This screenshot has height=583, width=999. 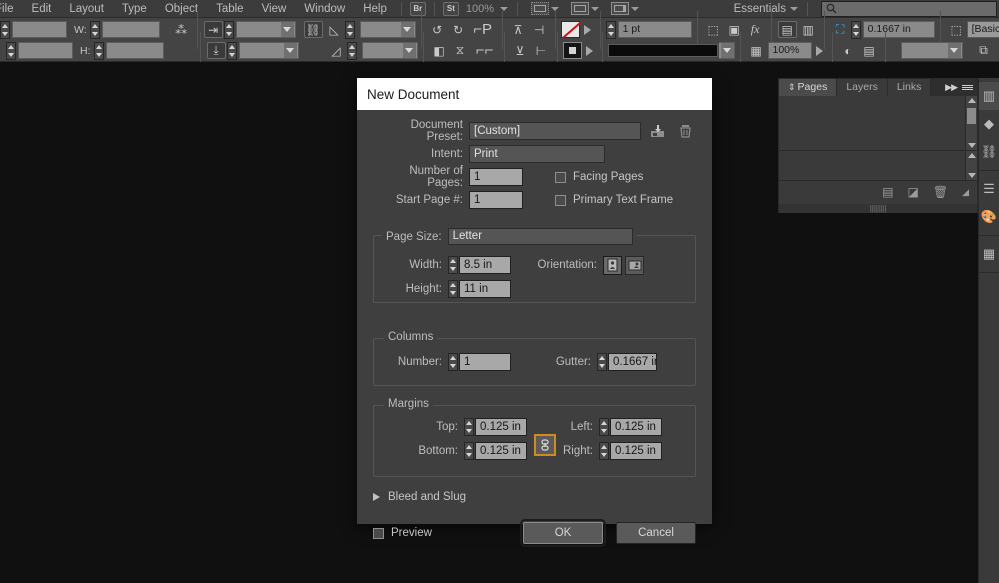 I want to click on preview-label: Preview, so click(x=411, y=533).